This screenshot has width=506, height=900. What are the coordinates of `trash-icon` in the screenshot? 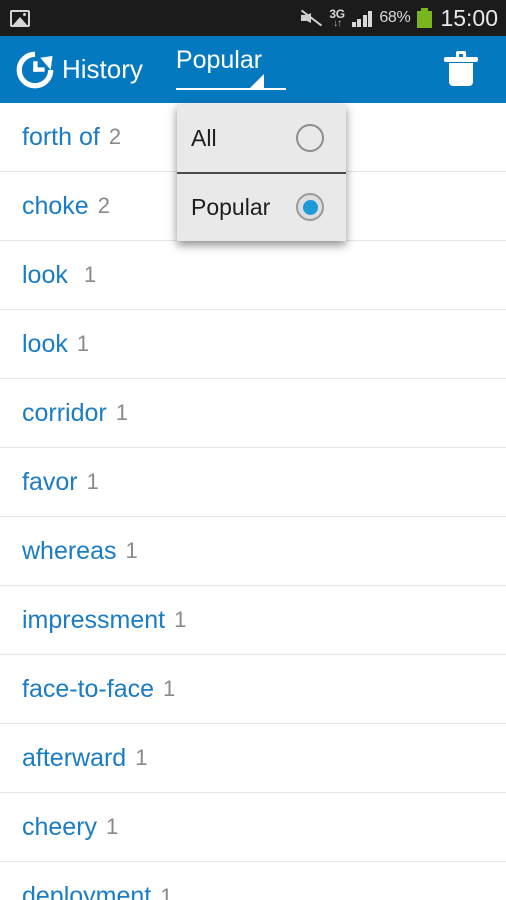 It's located at (461, 70).